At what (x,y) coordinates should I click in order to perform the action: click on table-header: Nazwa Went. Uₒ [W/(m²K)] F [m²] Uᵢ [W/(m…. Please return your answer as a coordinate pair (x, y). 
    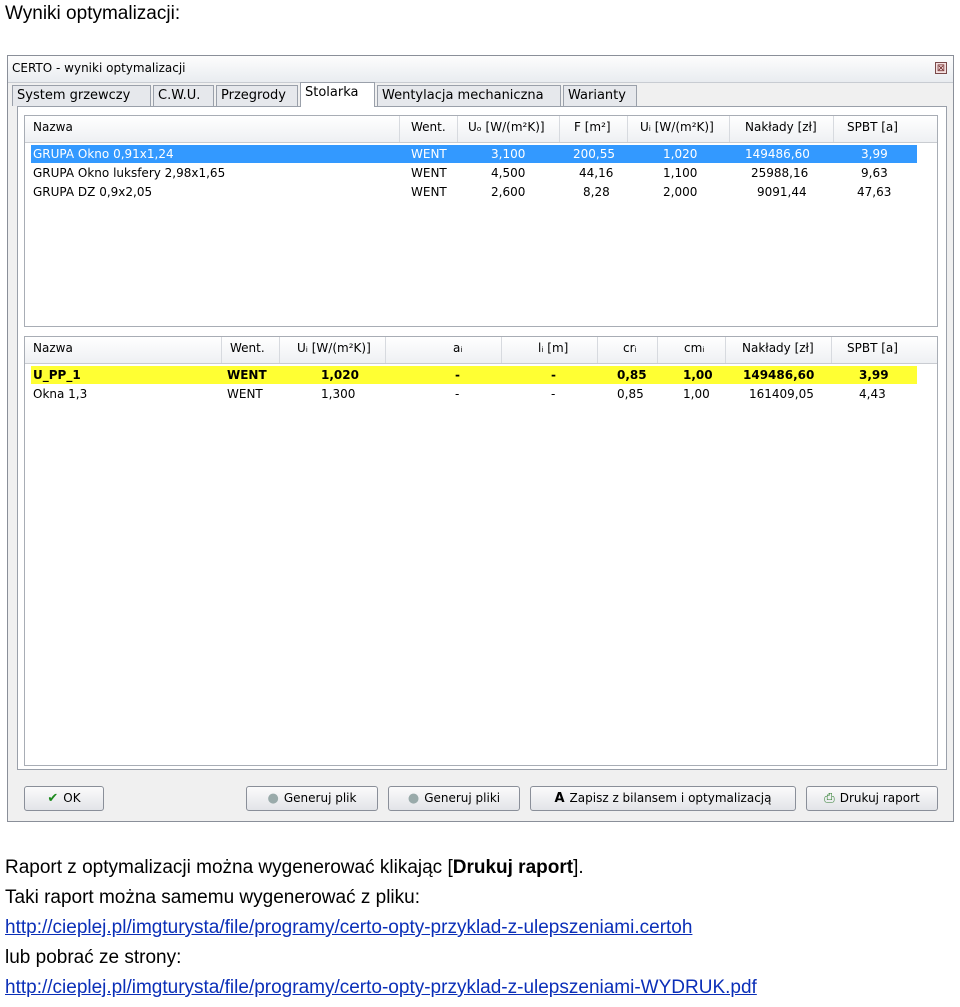
    Looking at the image, I should click on (481, 129).